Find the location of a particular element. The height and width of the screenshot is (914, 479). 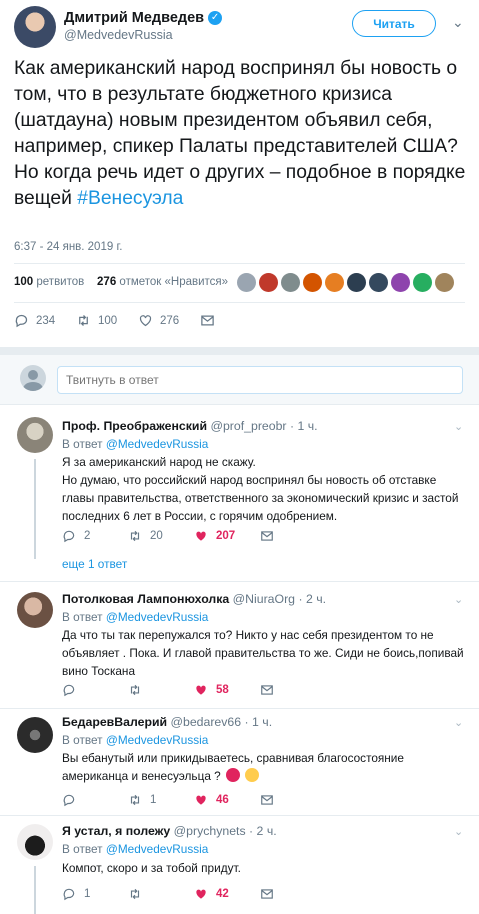

divider is located at coordinates (239, 302).